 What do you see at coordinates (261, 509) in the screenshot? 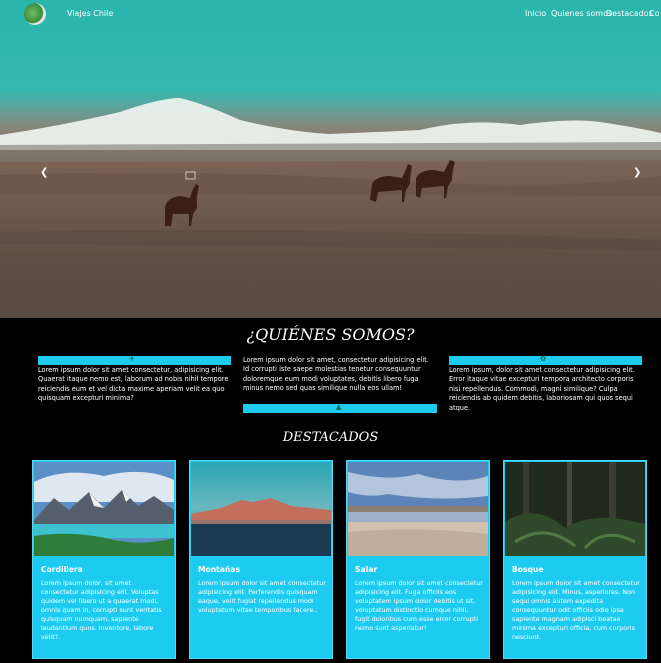
I see `card-image-montanas` at bounding box center [261, 509].